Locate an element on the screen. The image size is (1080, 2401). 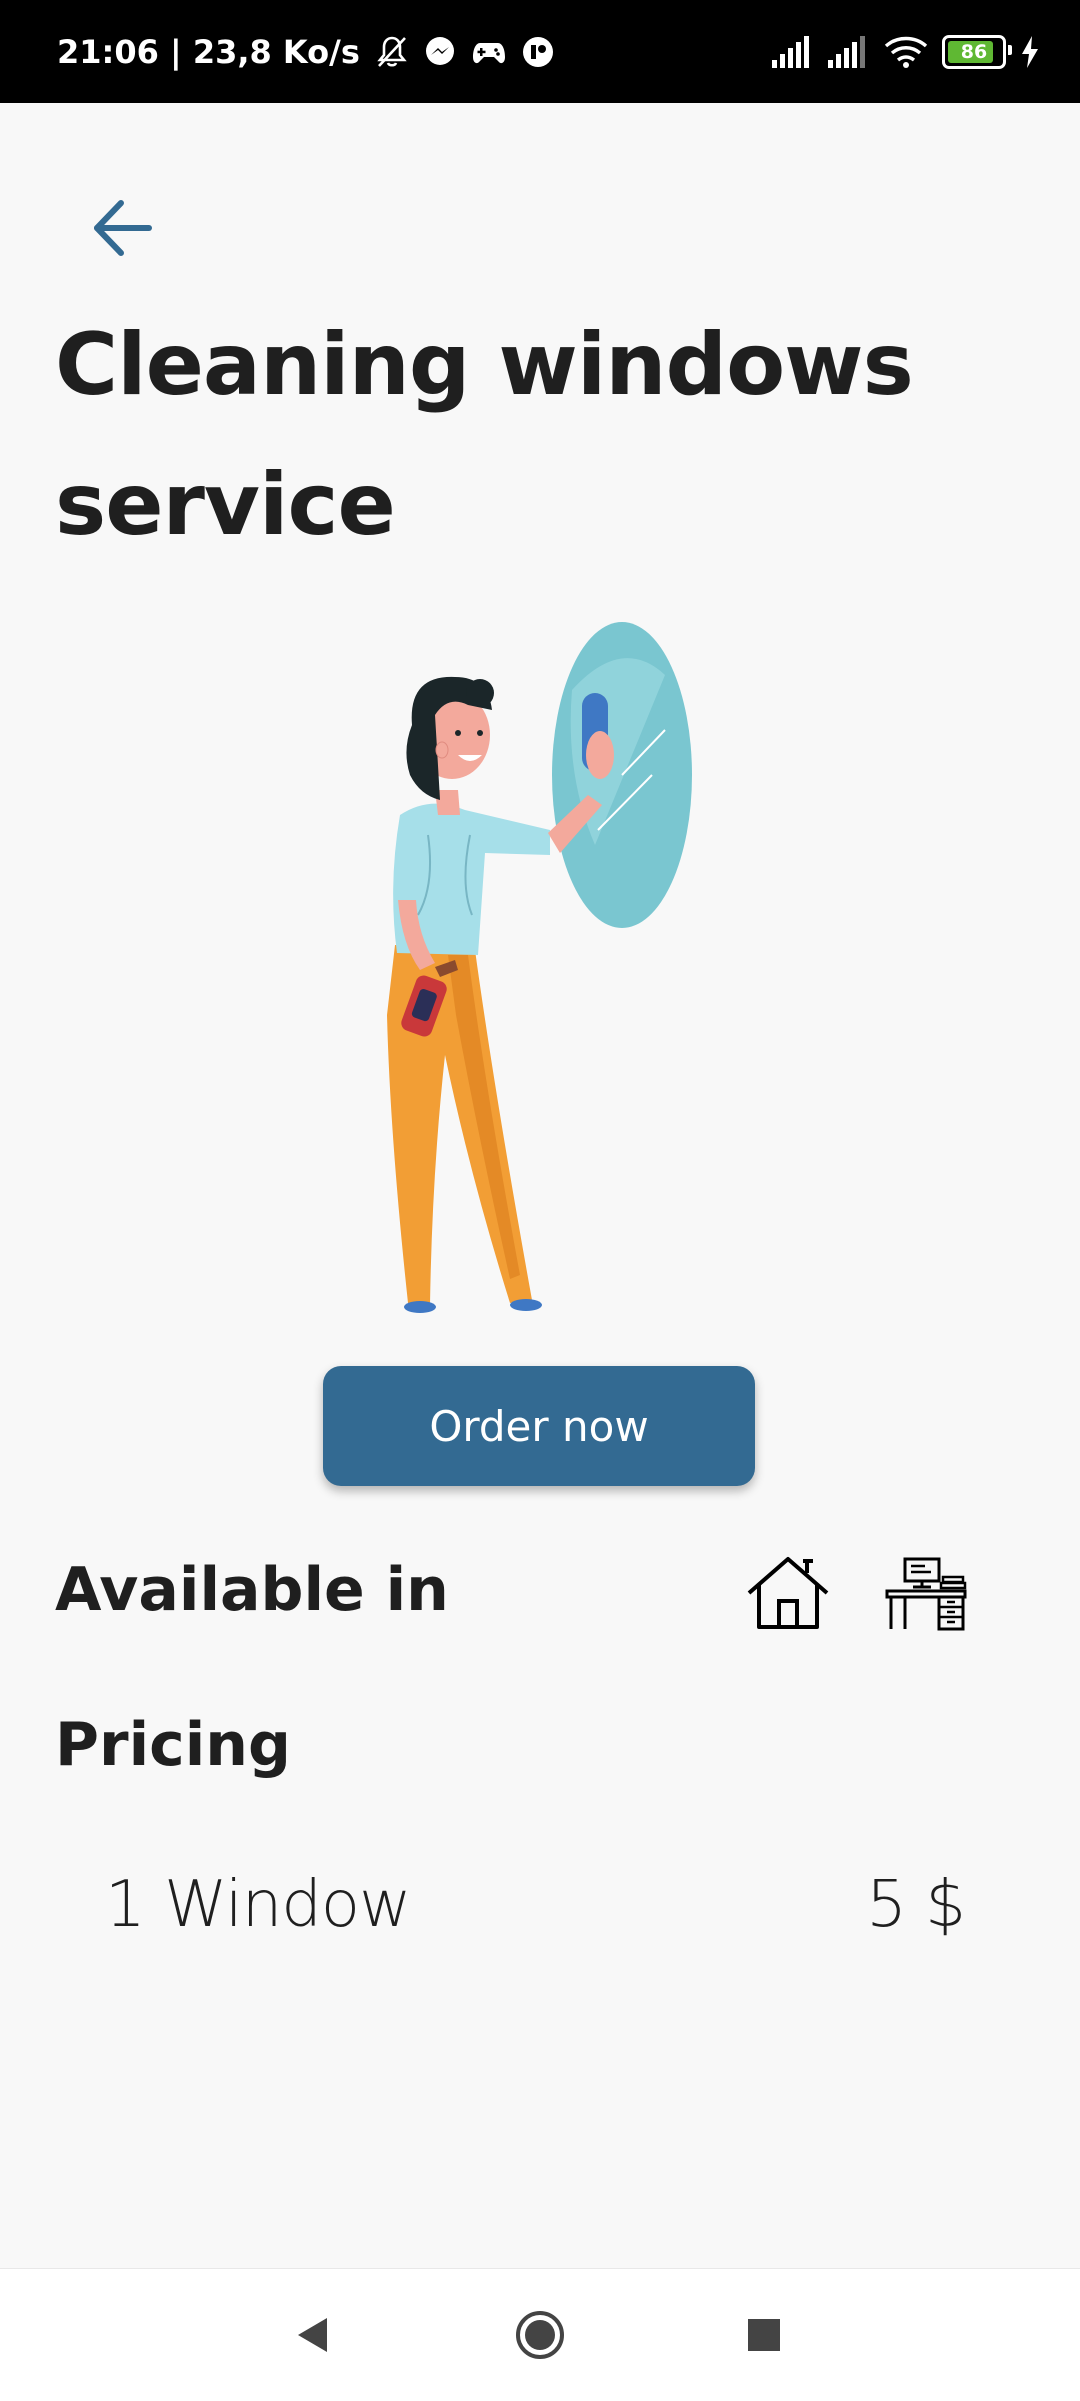
status-right: 86 is located at coordinates (906, 51).